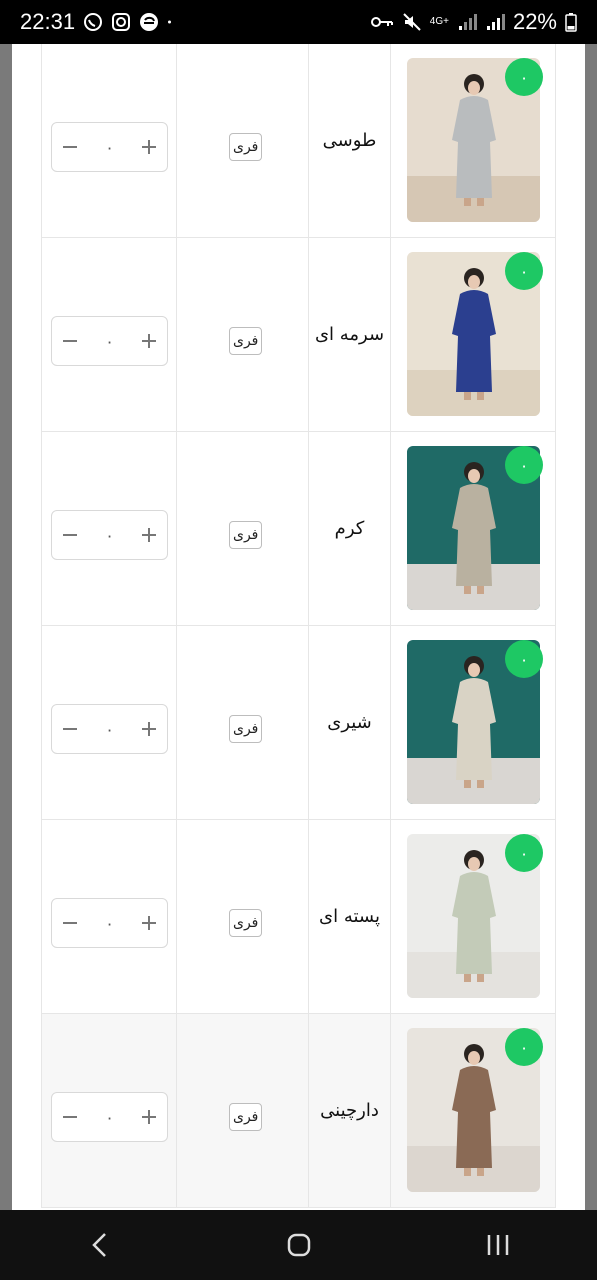  What do you see at coordinates (381, 22) in the screenshot?
I see `key-icon` at bounding box center [381, 22].